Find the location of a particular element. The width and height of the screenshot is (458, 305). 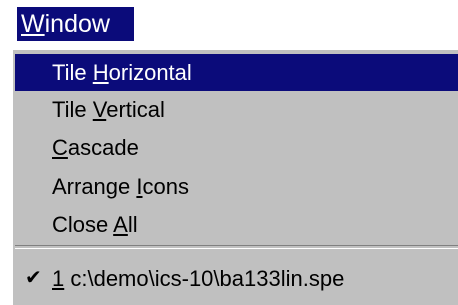

menu-item-label: Arrange Icons is located at coordinates (120, 186).